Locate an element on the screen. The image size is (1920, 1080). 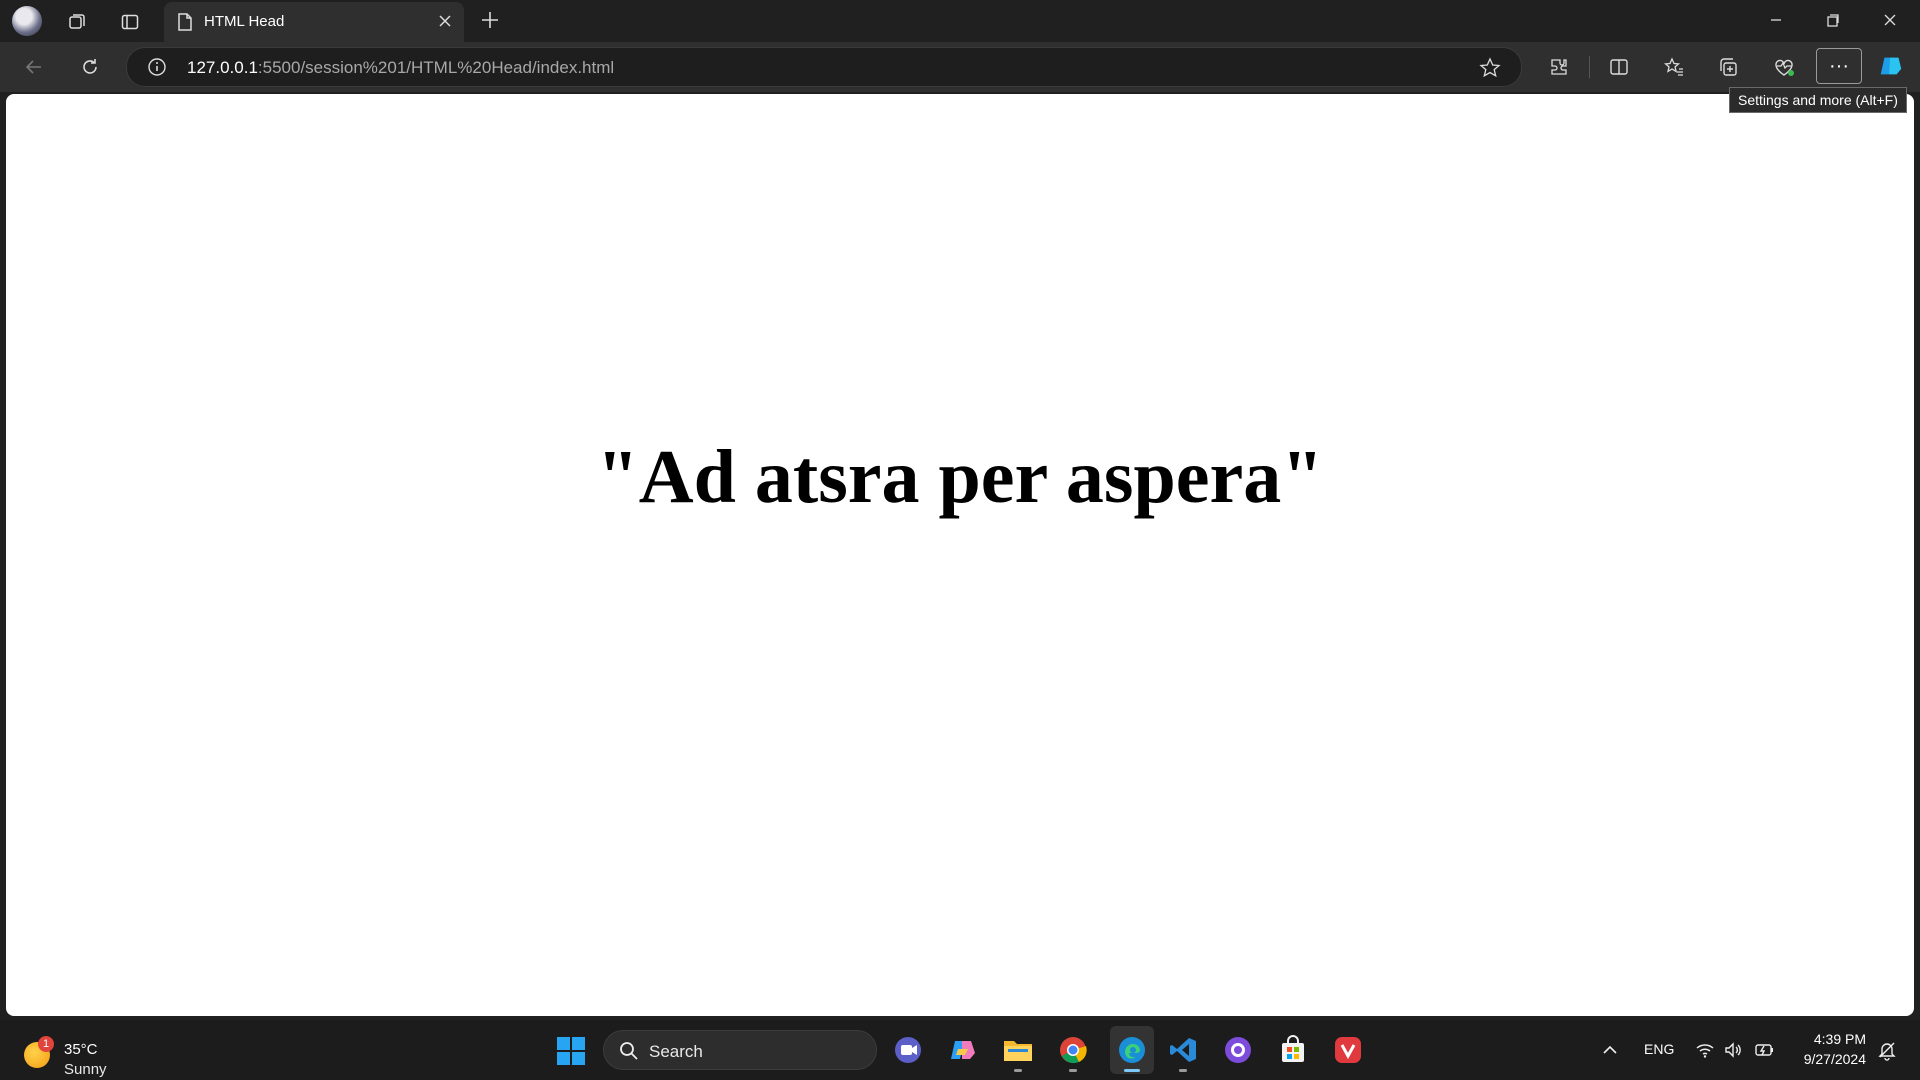
wifi-icon is located at coordinates (1705, 1052).